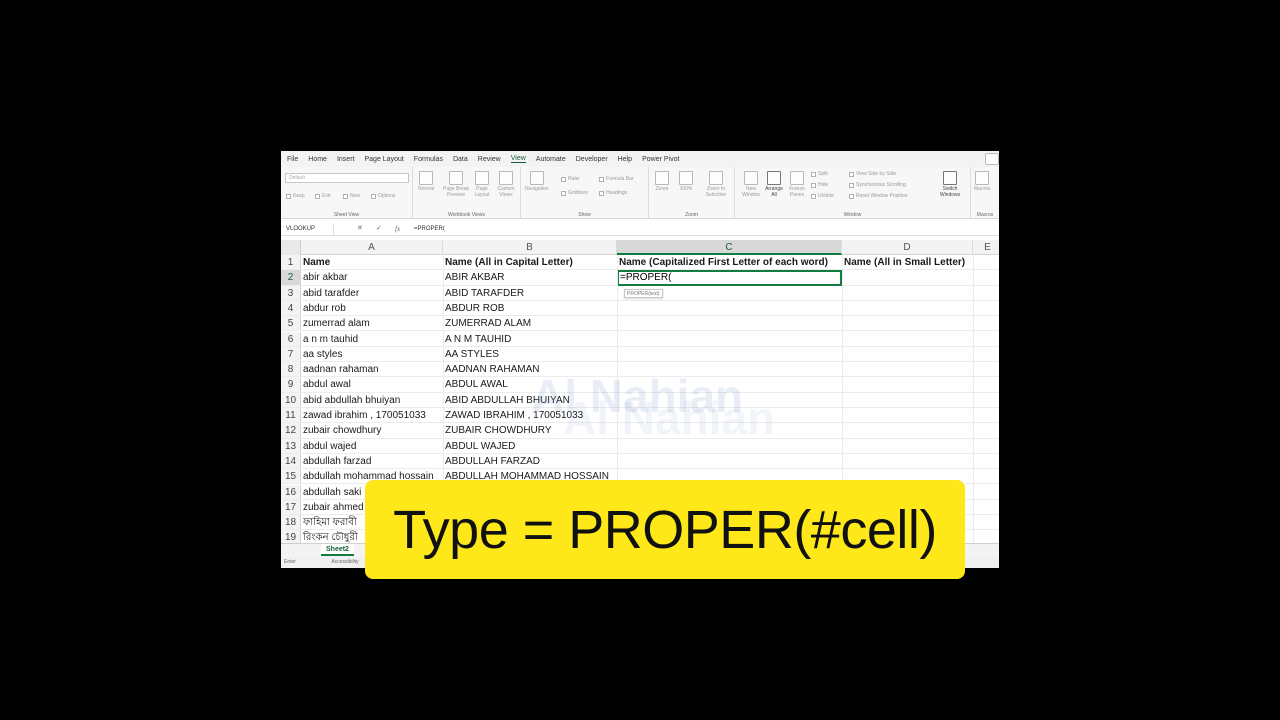 The width and height of the screenshot is (1280, 720). I want to click on new-window-button: New Window, so click(751, 184).